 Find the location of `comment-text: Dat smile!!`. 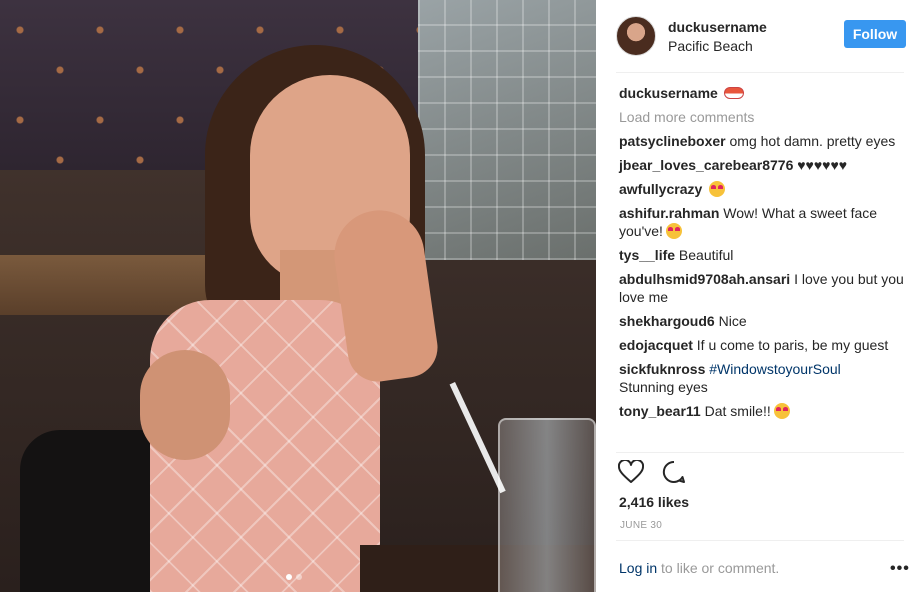

comment-text: Dat smile!! is located at coordinates (735, 411).